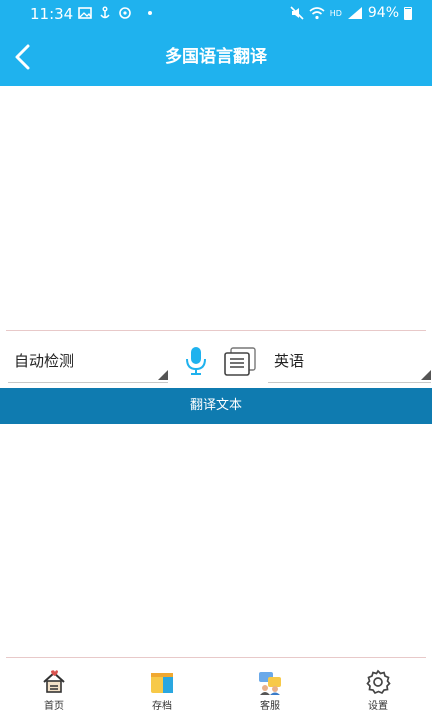  What do you see at coordinates (54, 681) in the screenshot?
I see `home-icon` at bounding box center [54, 681].